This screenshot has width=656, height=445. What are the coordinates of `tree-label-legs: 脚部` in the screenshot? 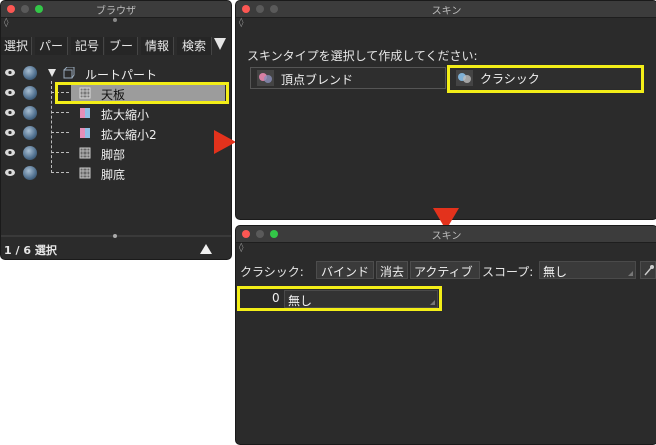 It's located at (113, 155).